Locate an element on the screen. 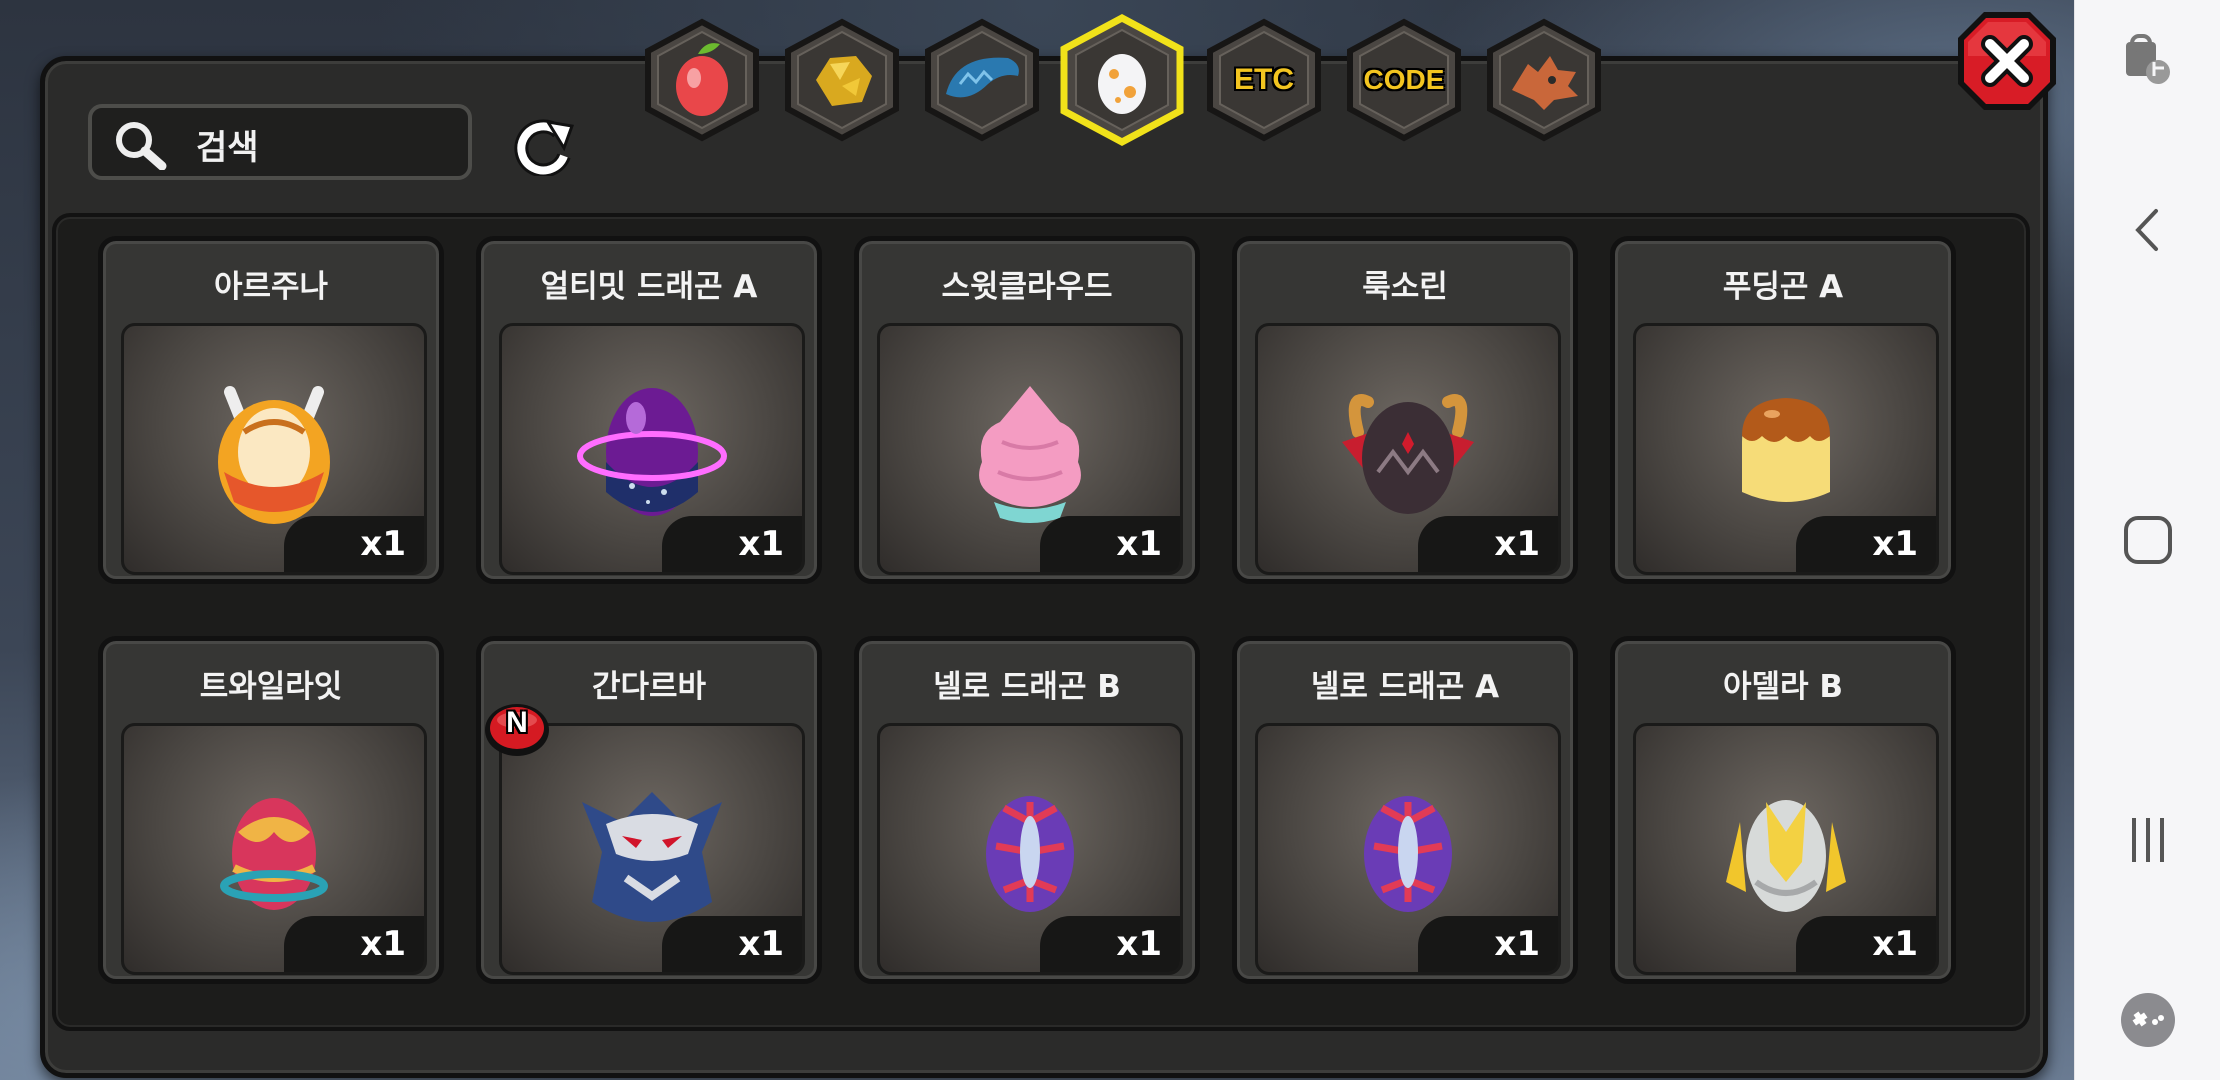  item-card: 트와일라잇 x1 is located at coordinates (271, 810).